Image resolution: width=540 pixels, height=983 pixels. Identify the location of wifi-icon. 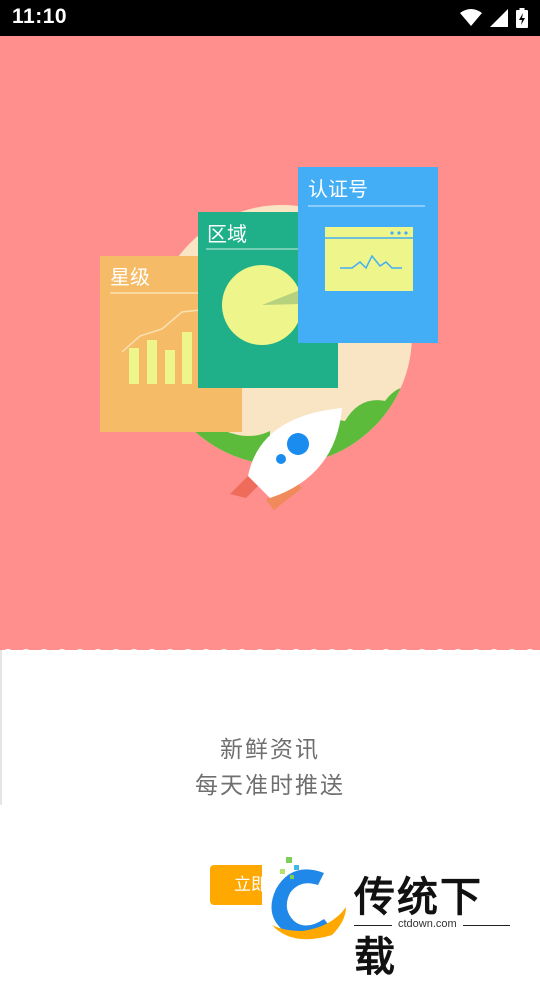
(471, 17).